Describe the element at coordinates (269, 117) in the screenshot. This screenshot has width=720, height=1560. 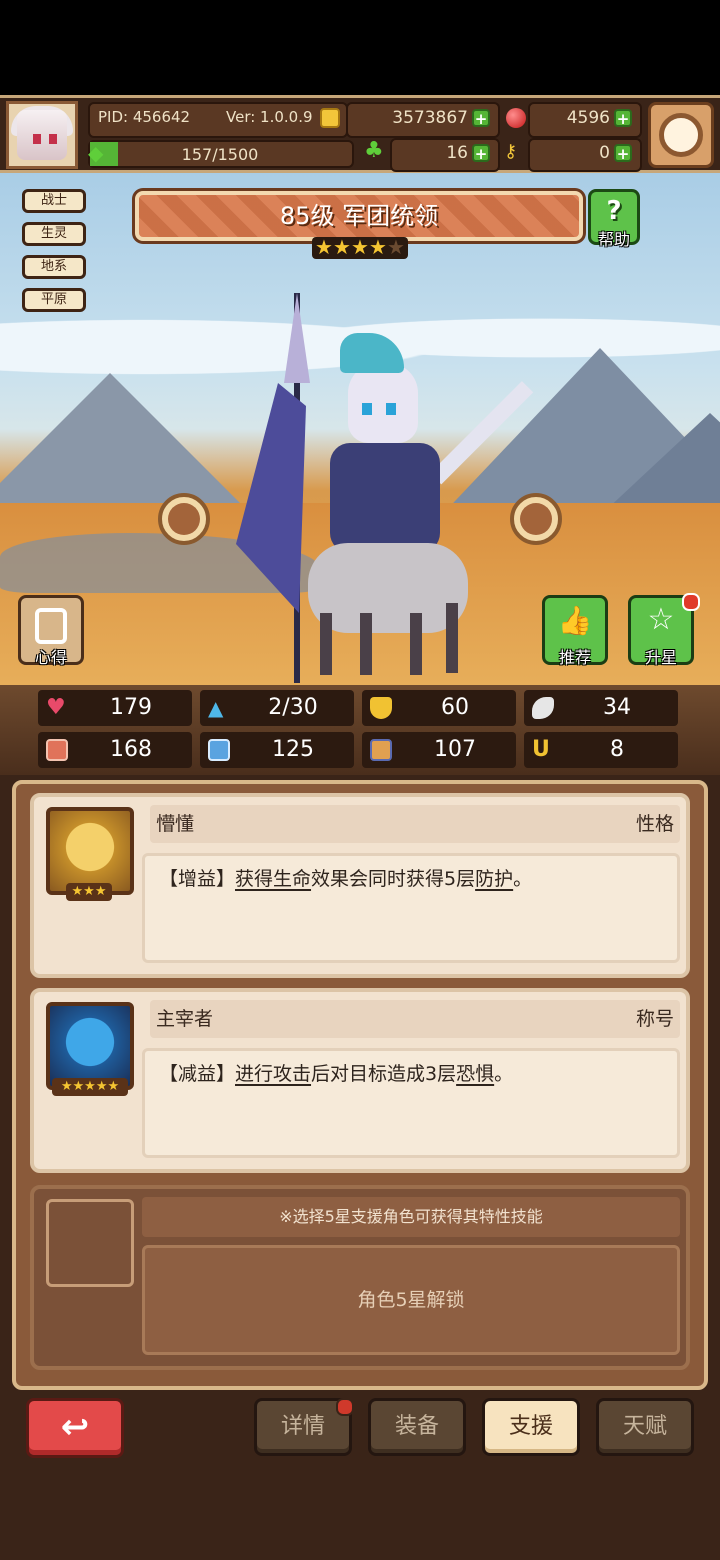
I see `version-label: Ver: 1.0.0.9` at that location.